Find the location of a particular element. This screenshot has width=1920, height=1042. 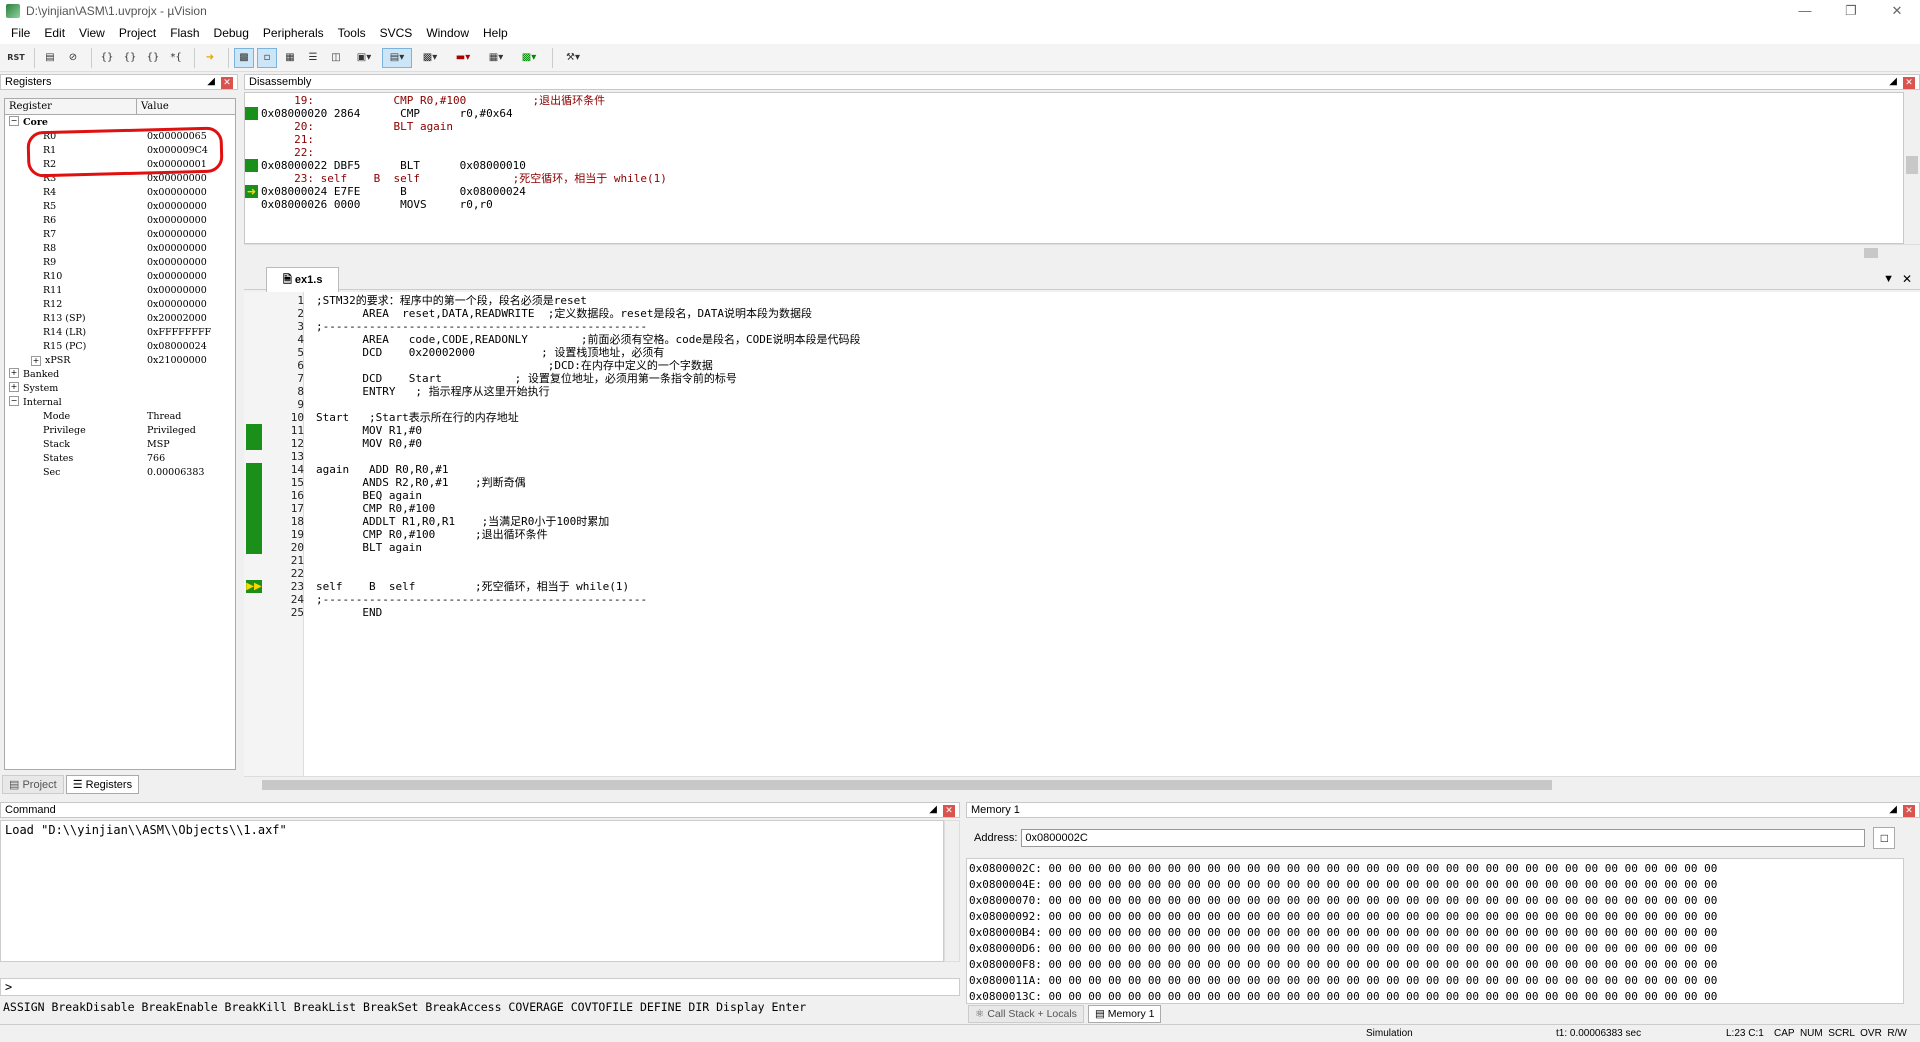

register-row: R12 0x00000000 is located at coordinates (122, 305).